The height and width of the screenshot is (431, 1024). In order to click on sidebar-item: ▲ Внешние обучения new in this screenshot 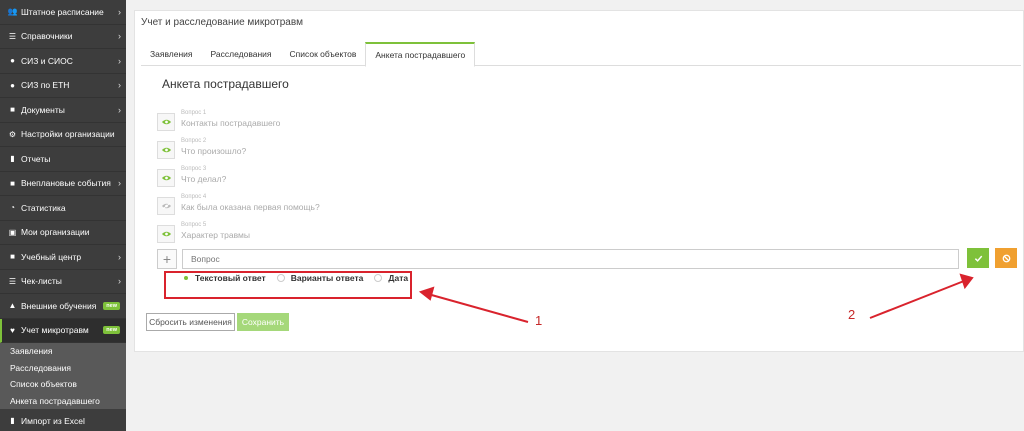, I will do `click(63, 306)`.